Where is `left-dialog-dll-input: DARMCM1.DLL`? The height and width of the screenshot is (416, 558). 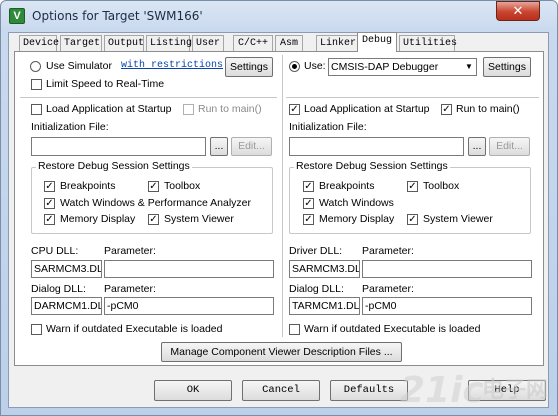
left-dialog-dll-input: DARMCM1.DLL is located at coordinates (66, 306).